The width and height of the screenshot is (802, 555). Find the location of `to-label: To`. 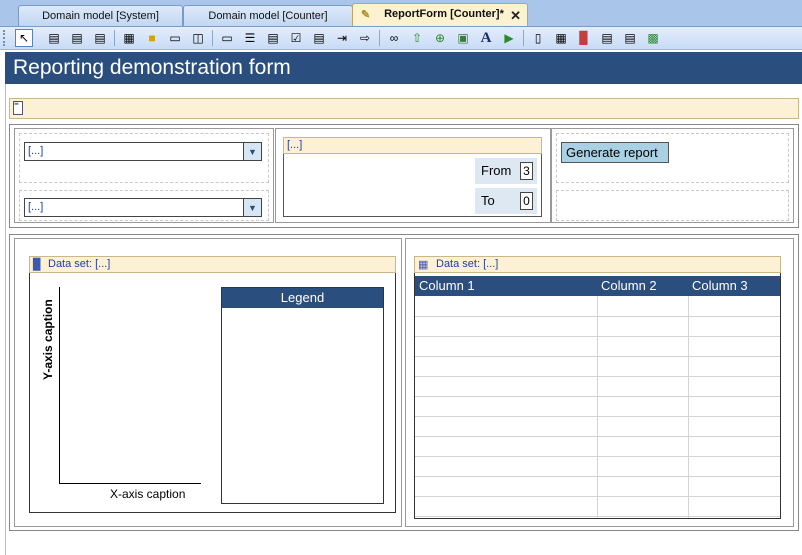

to-label: To is located at coordinates (488, 200).